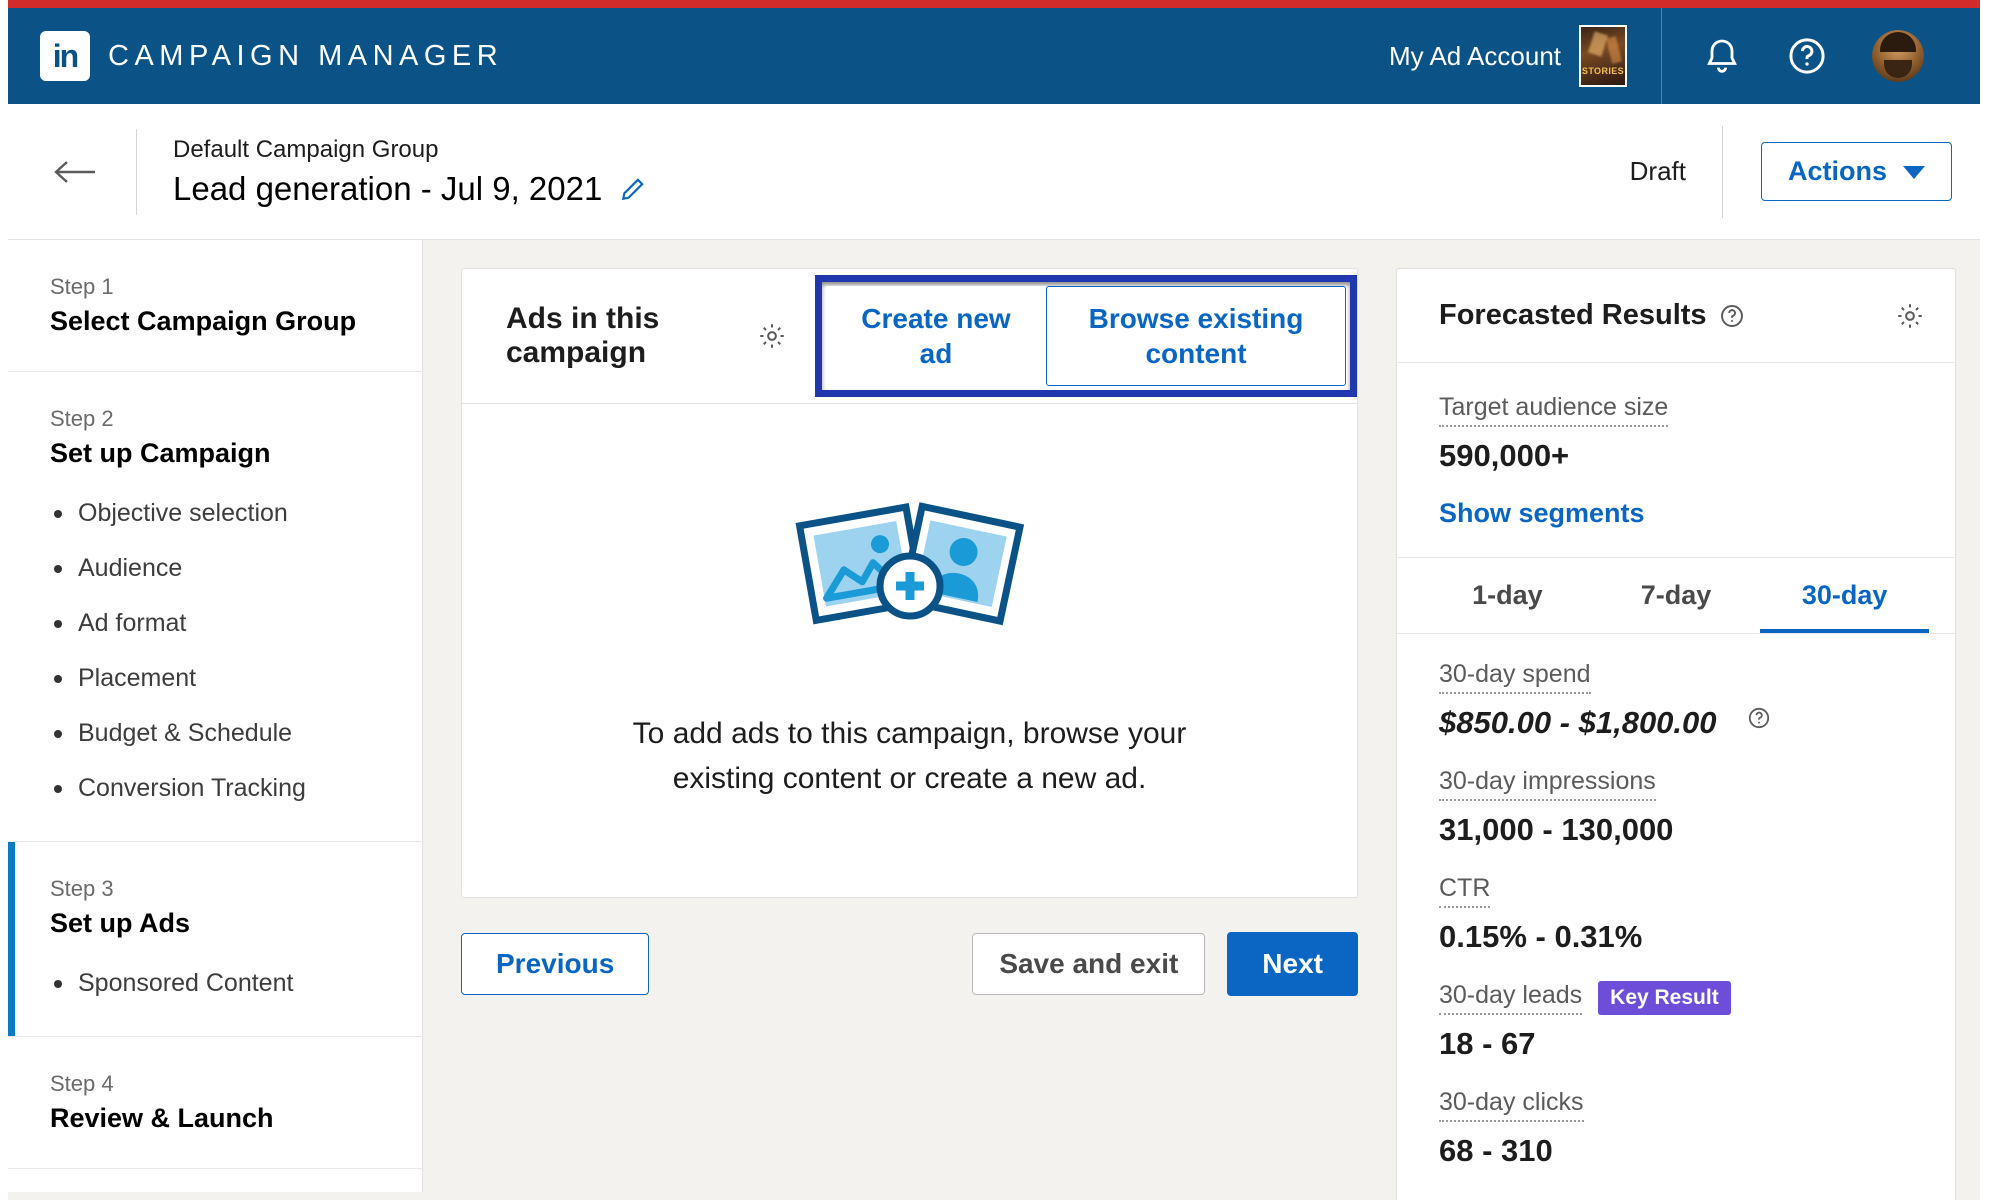  I want to click on window-left-edge, so click(4, 600).